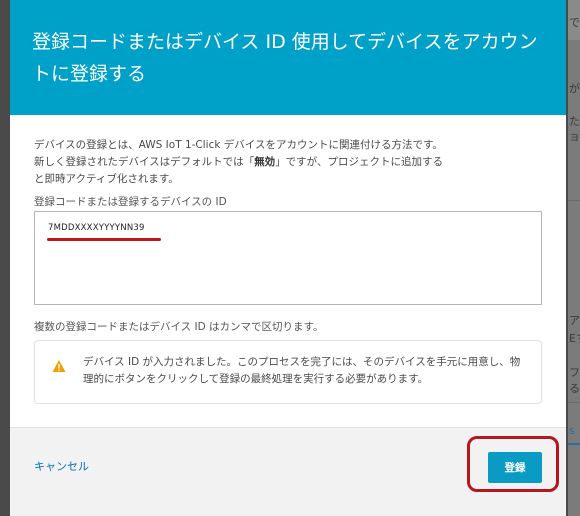  What do you see at coordinates (285, 58) in the screenshot?
I see `modal-title: 登録コードまたはデバイス ID 使用してデバイスをアカウントに登録する` at bounding box center [285, 58].